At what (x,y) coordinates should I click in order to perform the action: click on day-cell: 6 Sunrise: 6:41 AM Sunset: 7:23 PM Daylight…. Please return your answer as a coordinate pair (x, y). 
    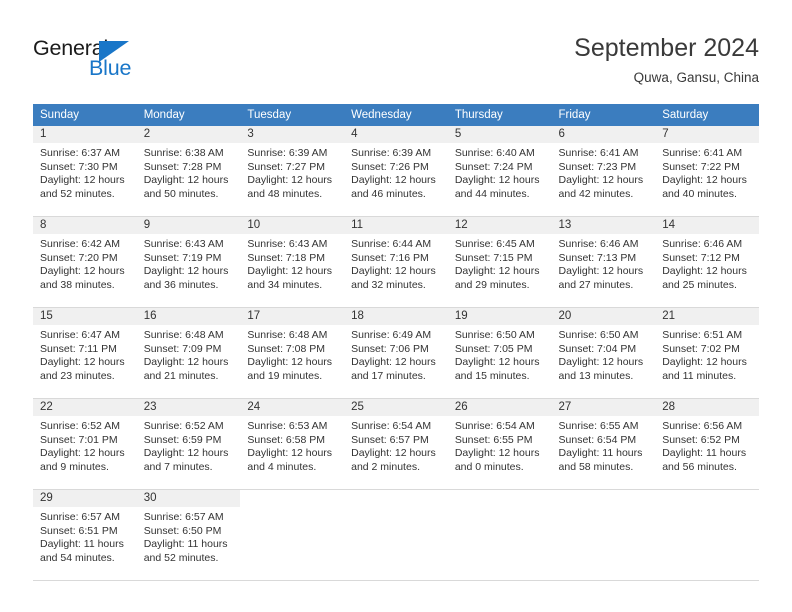
    Looking at the image, I should click on (603, 171).